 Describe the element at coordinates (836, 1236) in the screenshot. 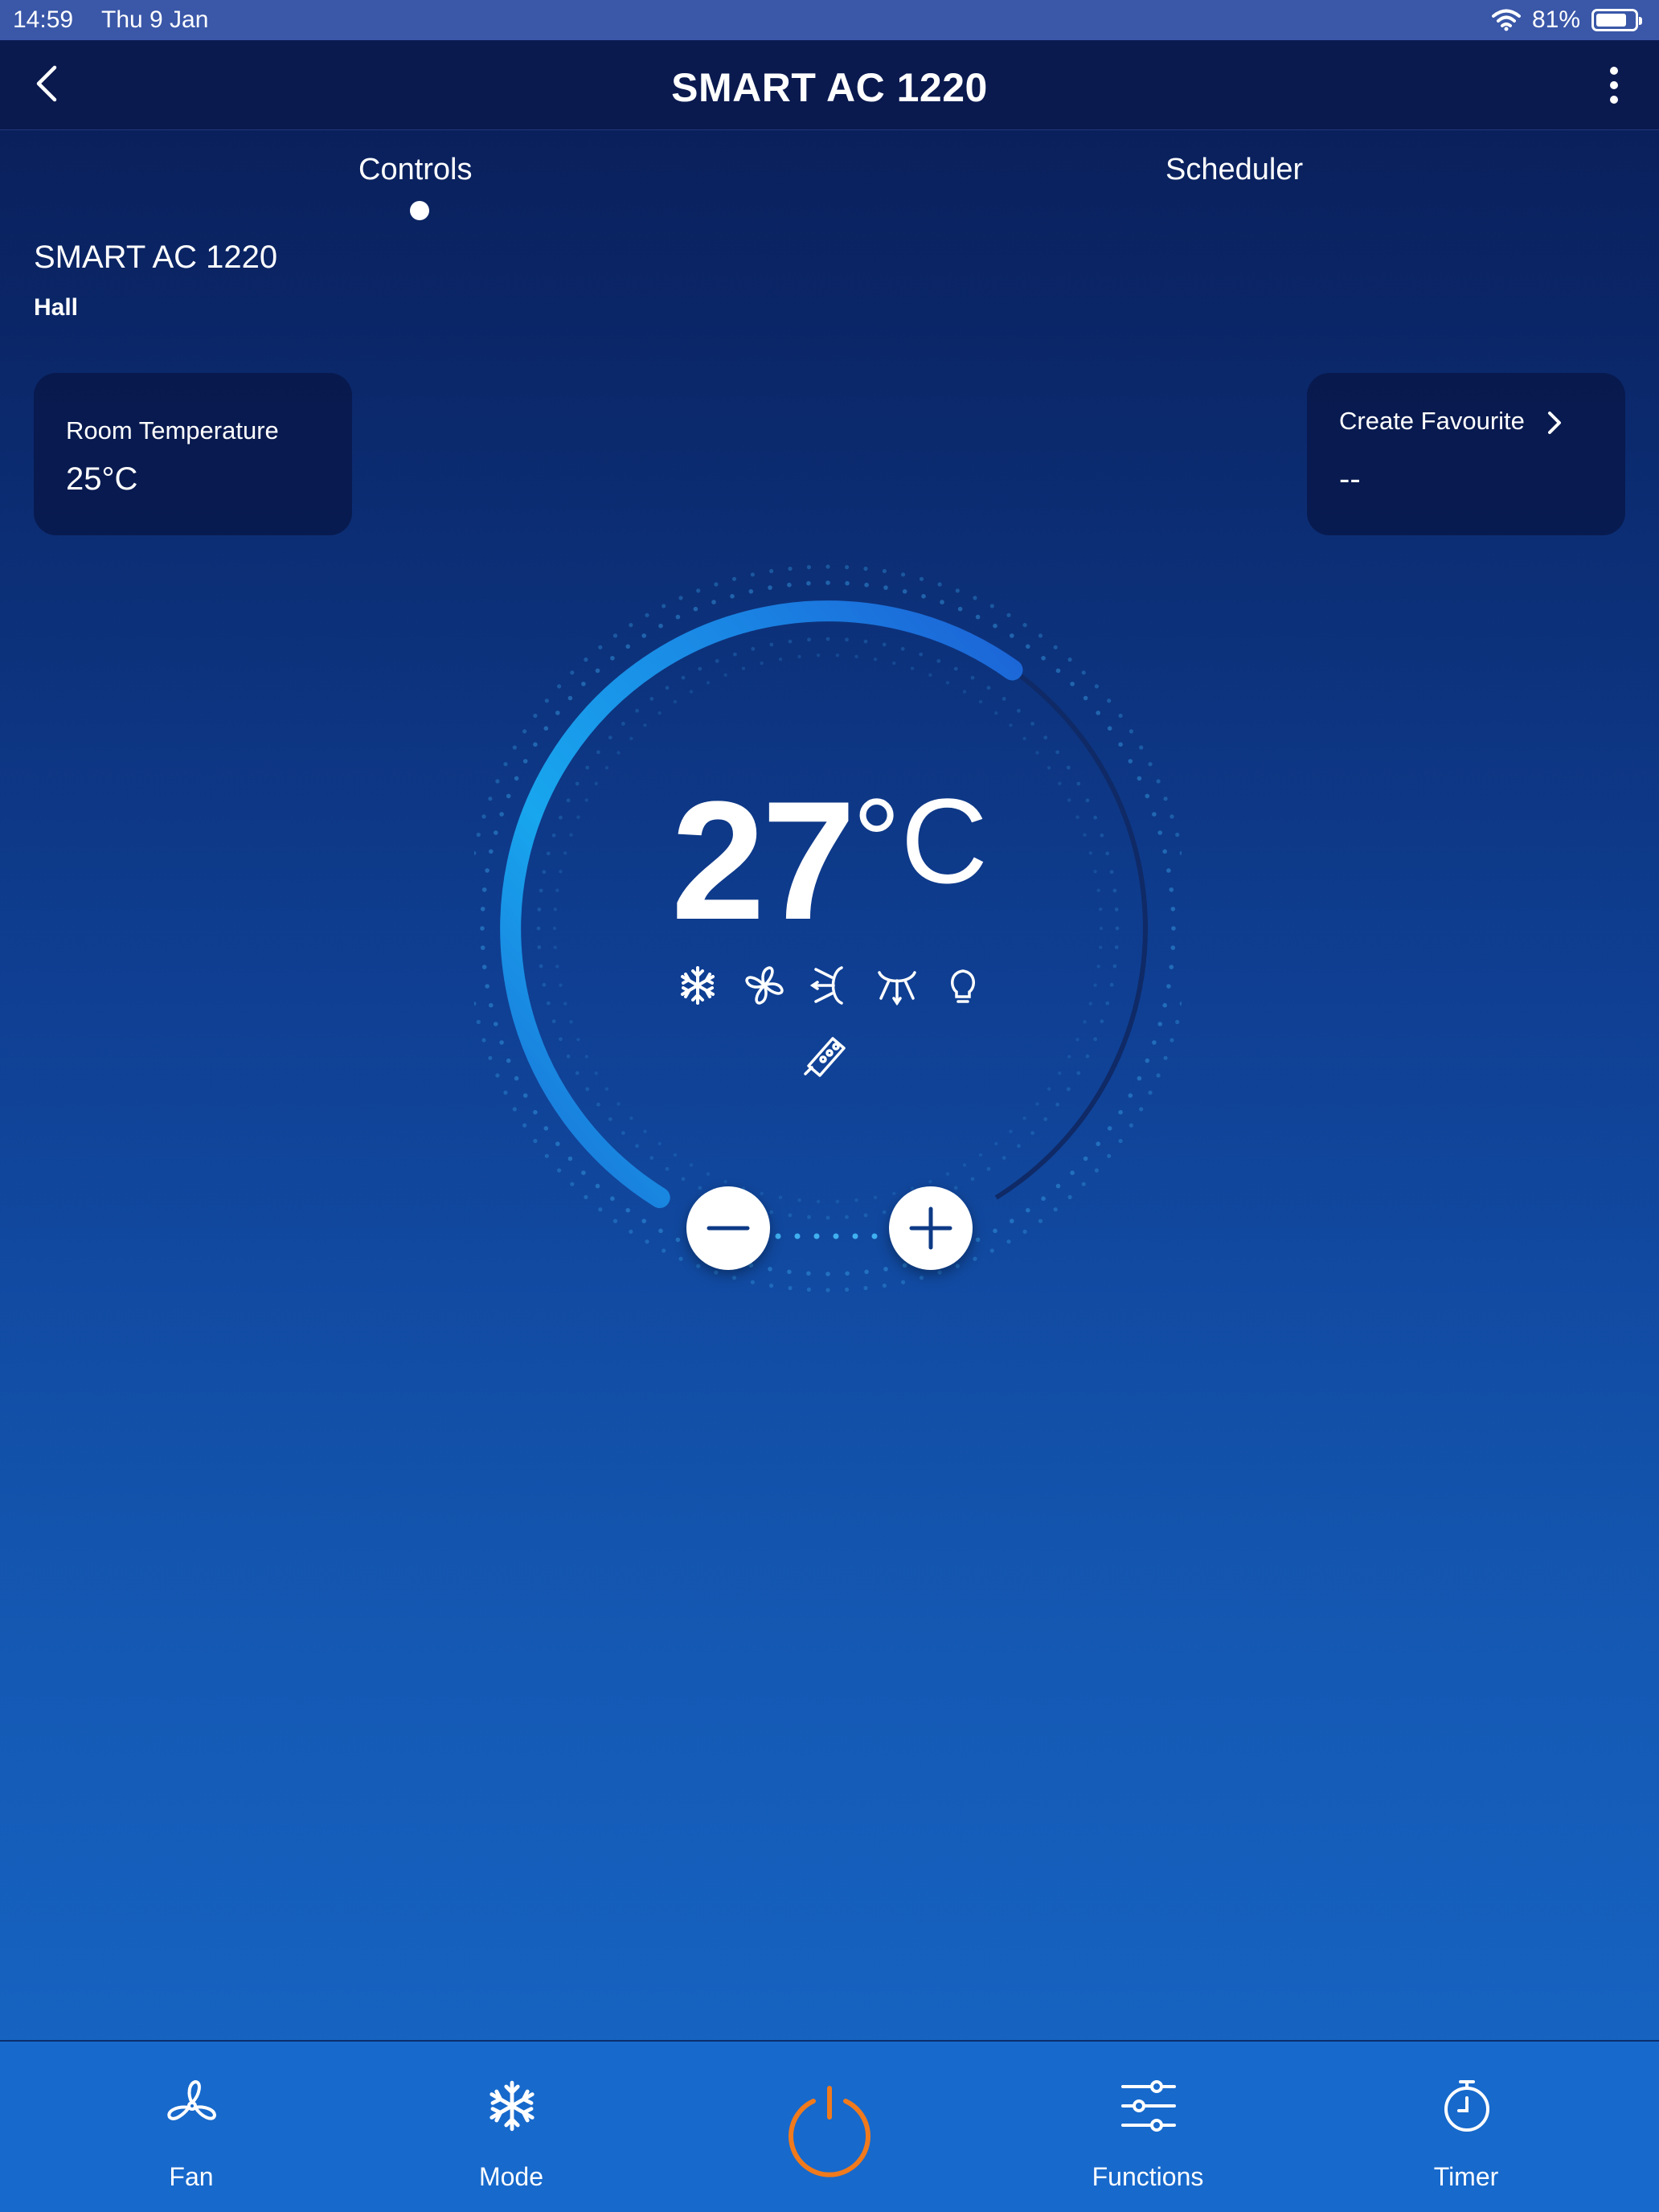

I see `dial-connector-dot` at that location.